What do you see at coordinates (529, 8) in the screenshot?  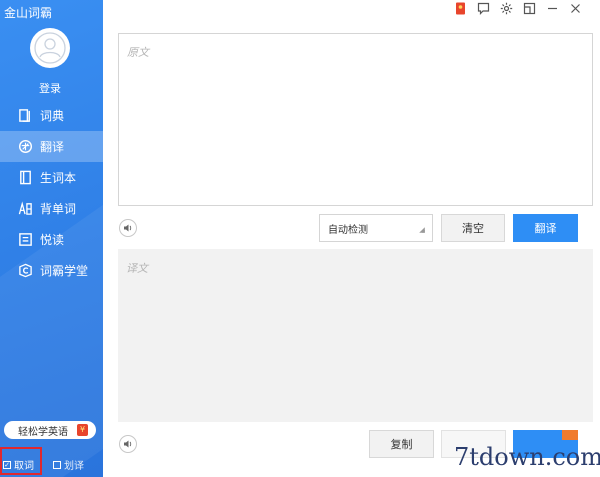 I see `mini-mode-icon` at bounding box center [529, 8].